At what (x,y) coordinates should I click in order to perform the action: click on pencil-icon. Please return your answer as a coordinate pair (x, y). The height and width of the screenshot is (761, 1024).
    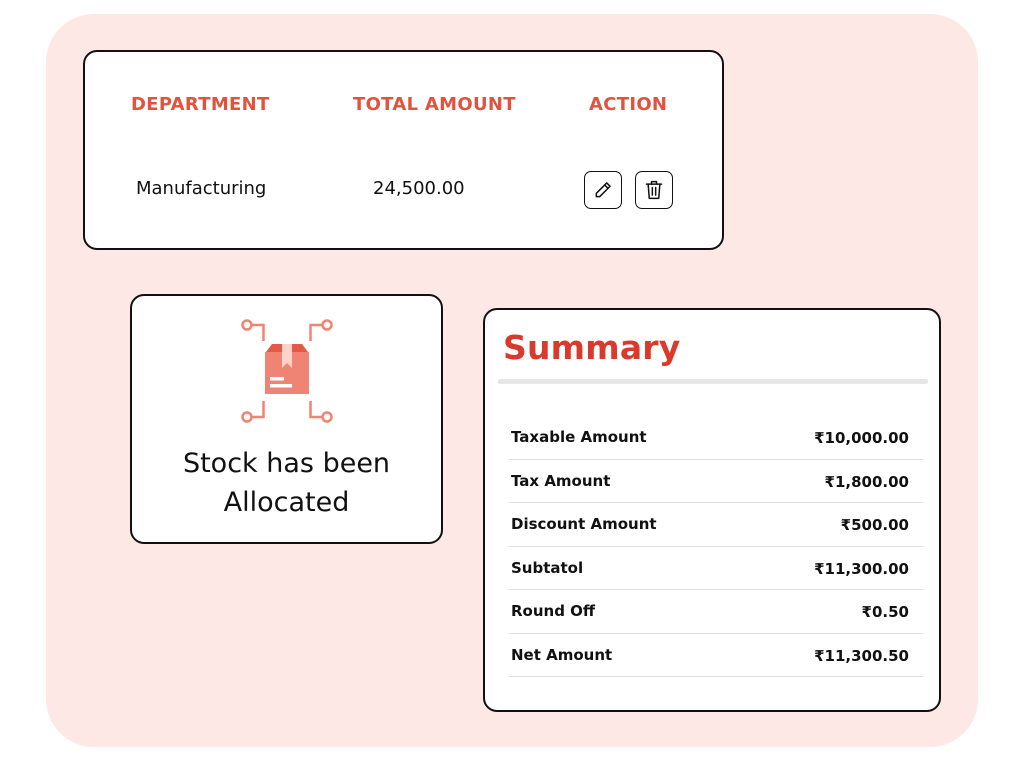
    Looking at the image, I should click on (603, 190).